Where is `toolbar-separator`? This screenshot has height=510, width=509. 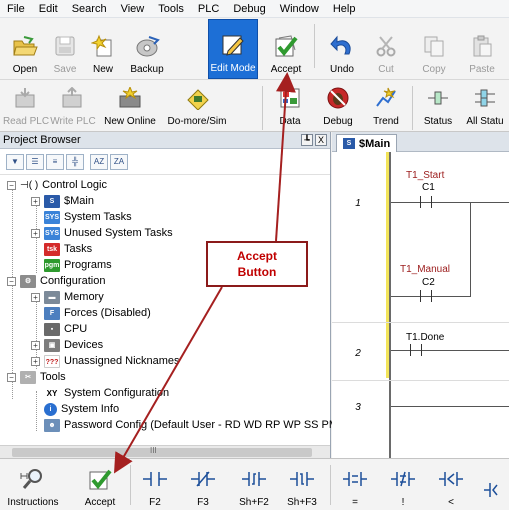 toolbar-separator is located at coordinates (130, 485).